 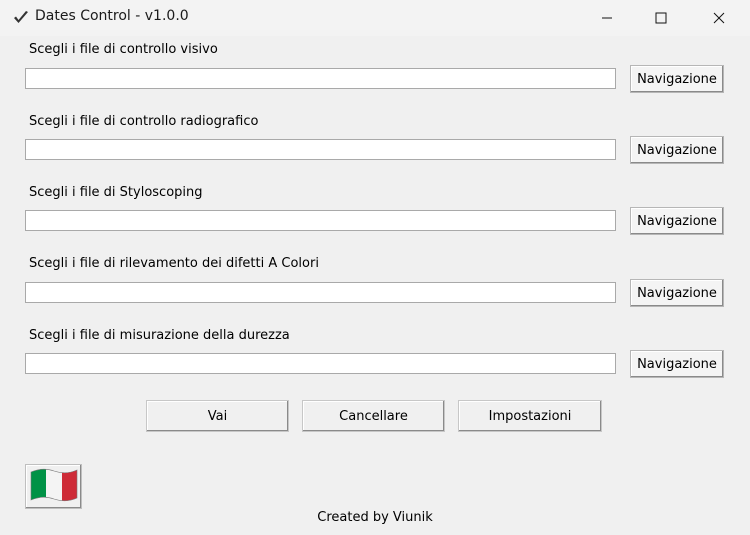 What do you see at coordinates (320, 363) in the screenshot?
I see `file-path-input-hardness-measurement` at bounding box center [320, 363].